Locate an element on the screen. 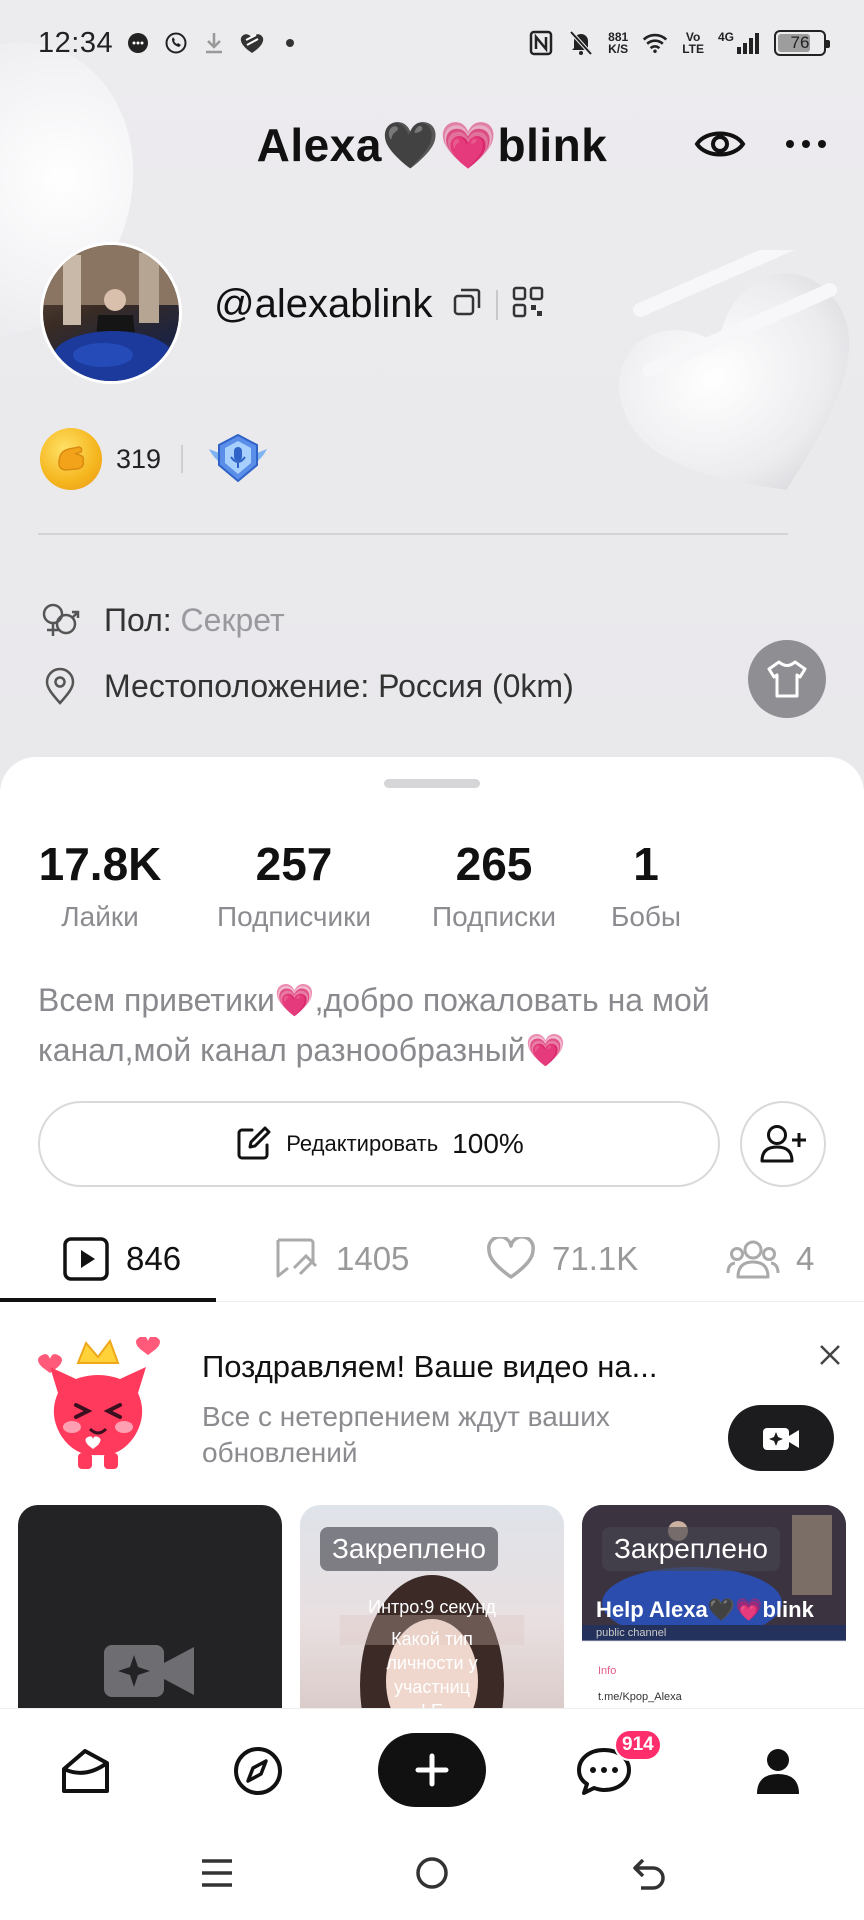 Image resolution: width=864 pixels, height=1920 pixels. network-type: 4G is located at coordinates (725, 37).